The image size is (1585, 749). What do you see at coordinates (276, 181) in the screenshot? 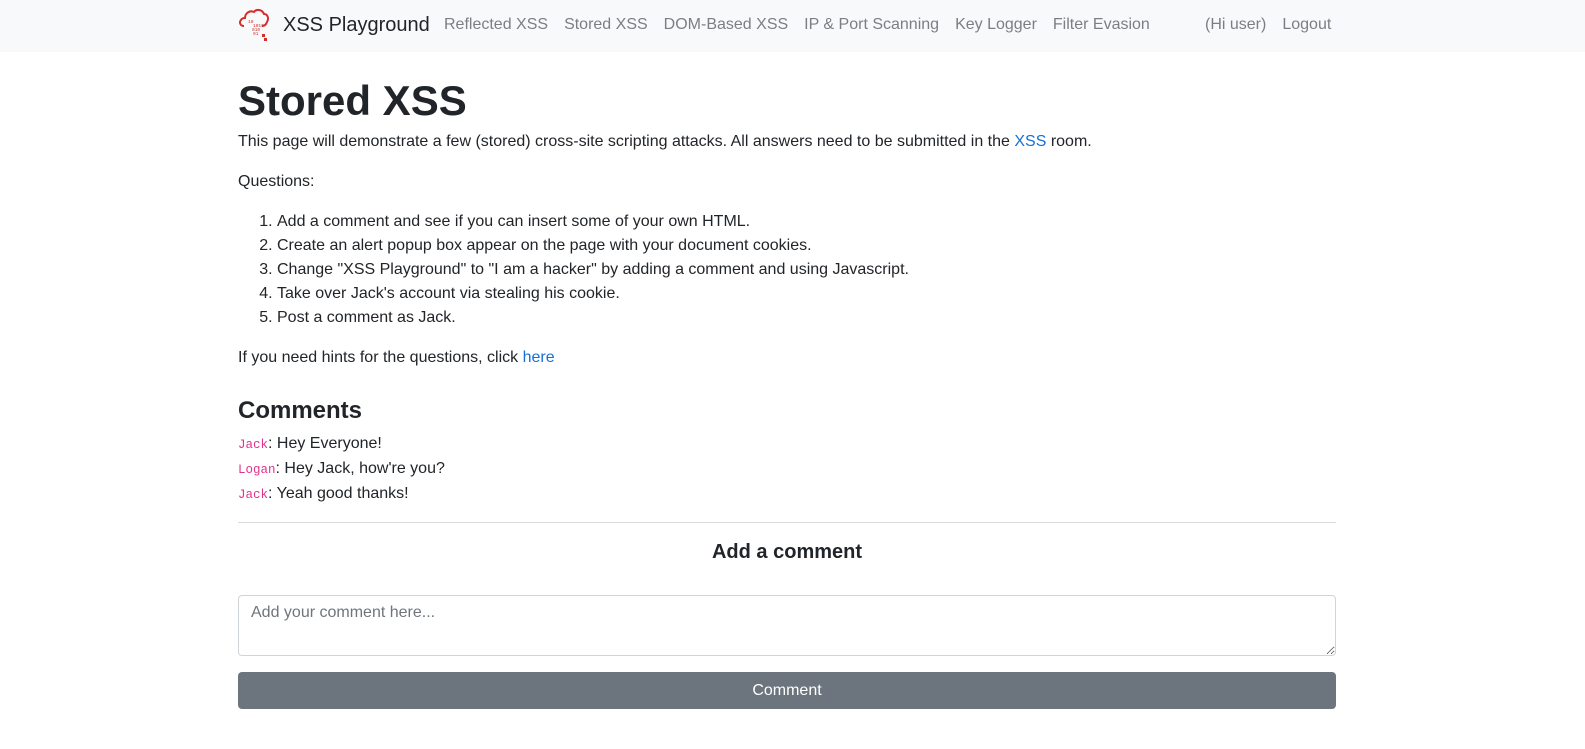
I see `questions-label: Questions:` at bounding box center [276, 181].